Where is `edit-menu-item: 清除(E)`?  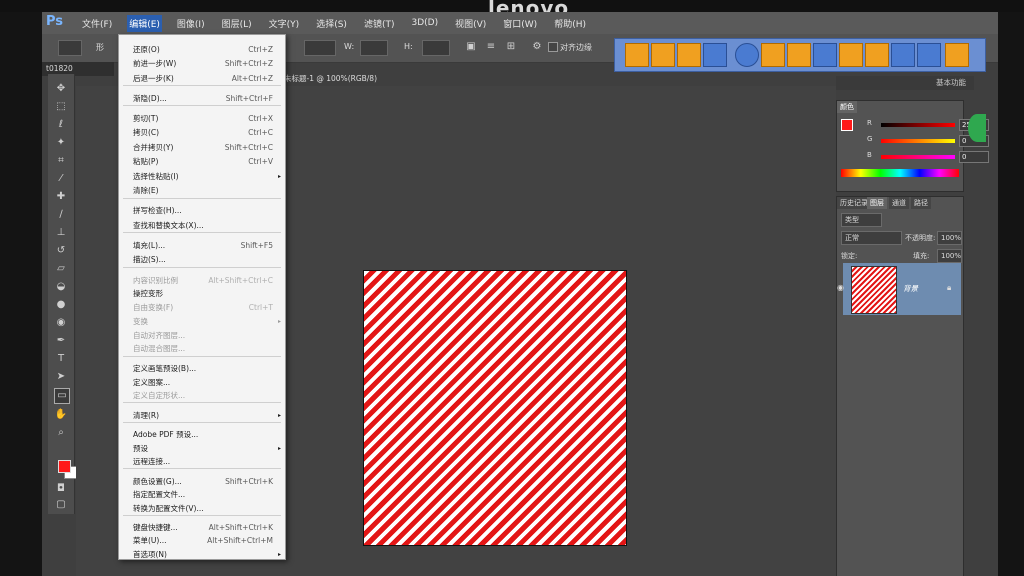
edit-menu-item: 清除(E) is located at coordinates (202, 190).